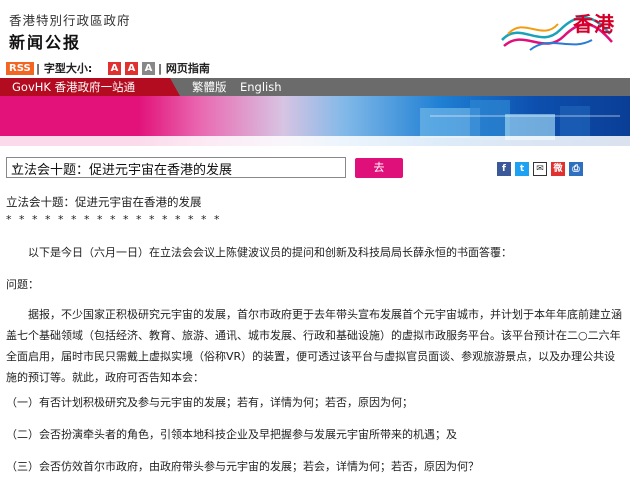  What do you see at coordinates (315, 69) in the screenshot?
I see `toolbar: RSS | 字型大小: A A A | 网页指南` at bounding box center [315, 69].